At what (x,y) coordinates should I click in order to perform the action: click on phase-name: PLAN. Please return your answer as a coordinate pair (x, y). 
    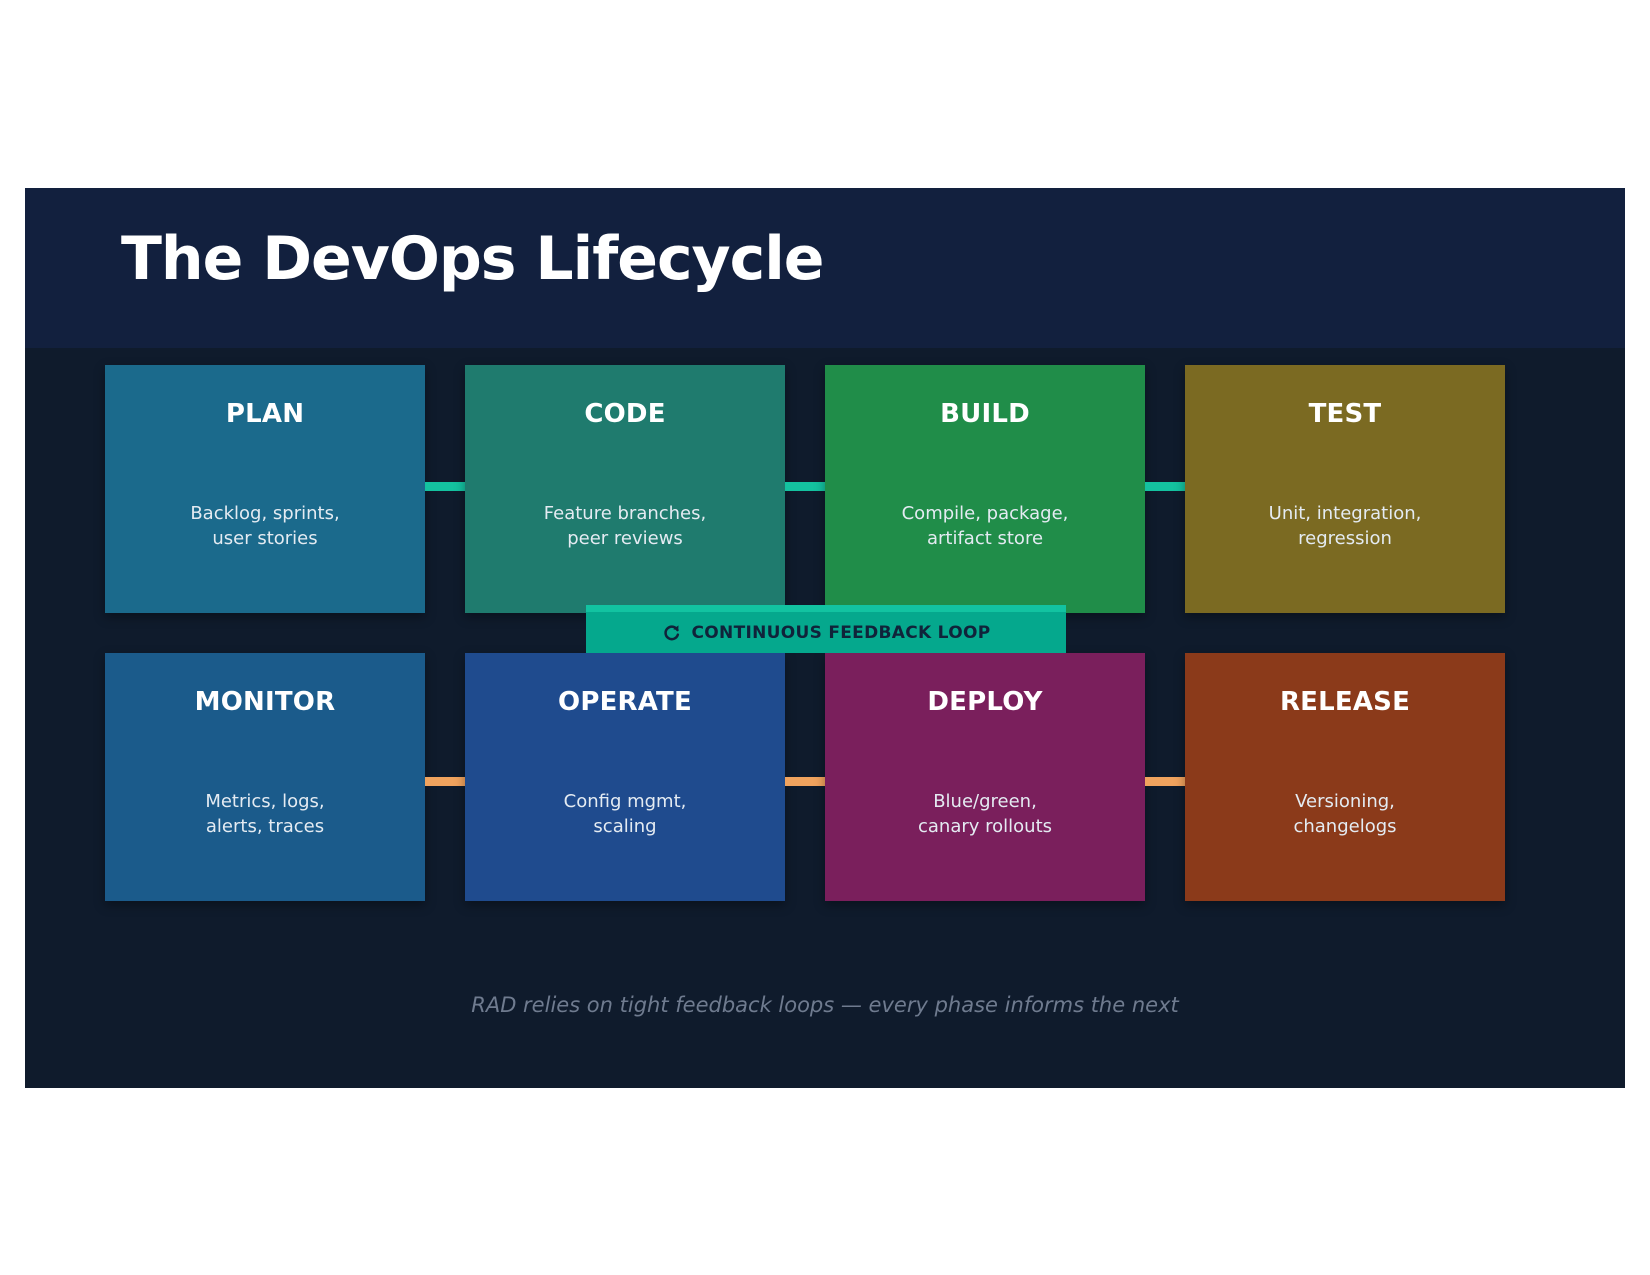
    Looking at the image, I should click on (265, 414).